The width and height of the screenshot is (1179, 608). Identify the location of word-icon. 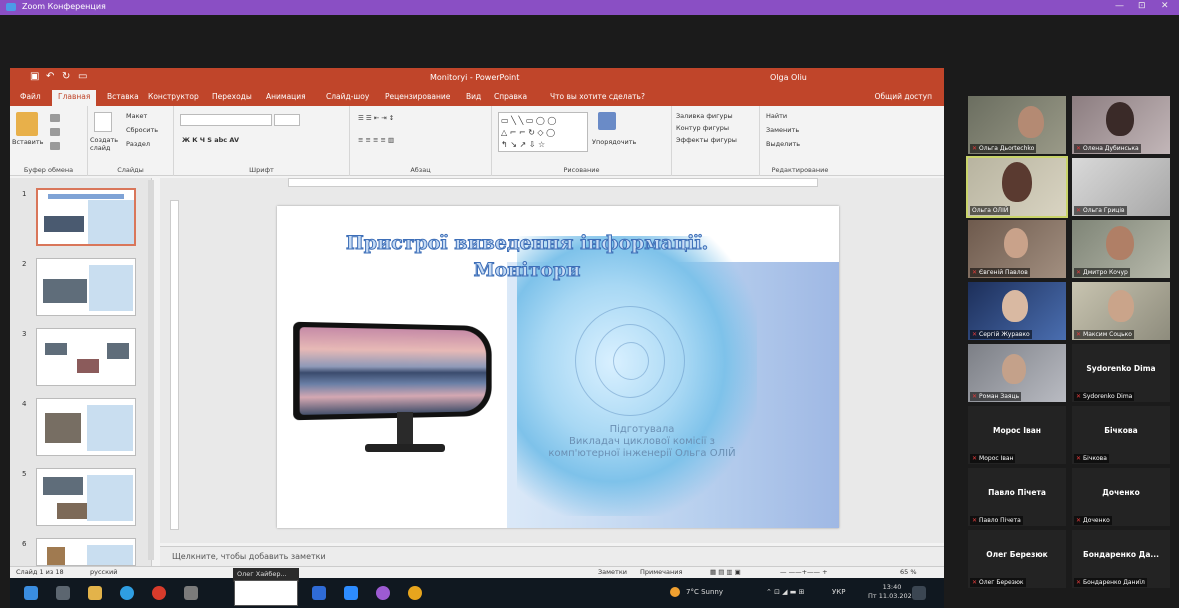
(319, 593).